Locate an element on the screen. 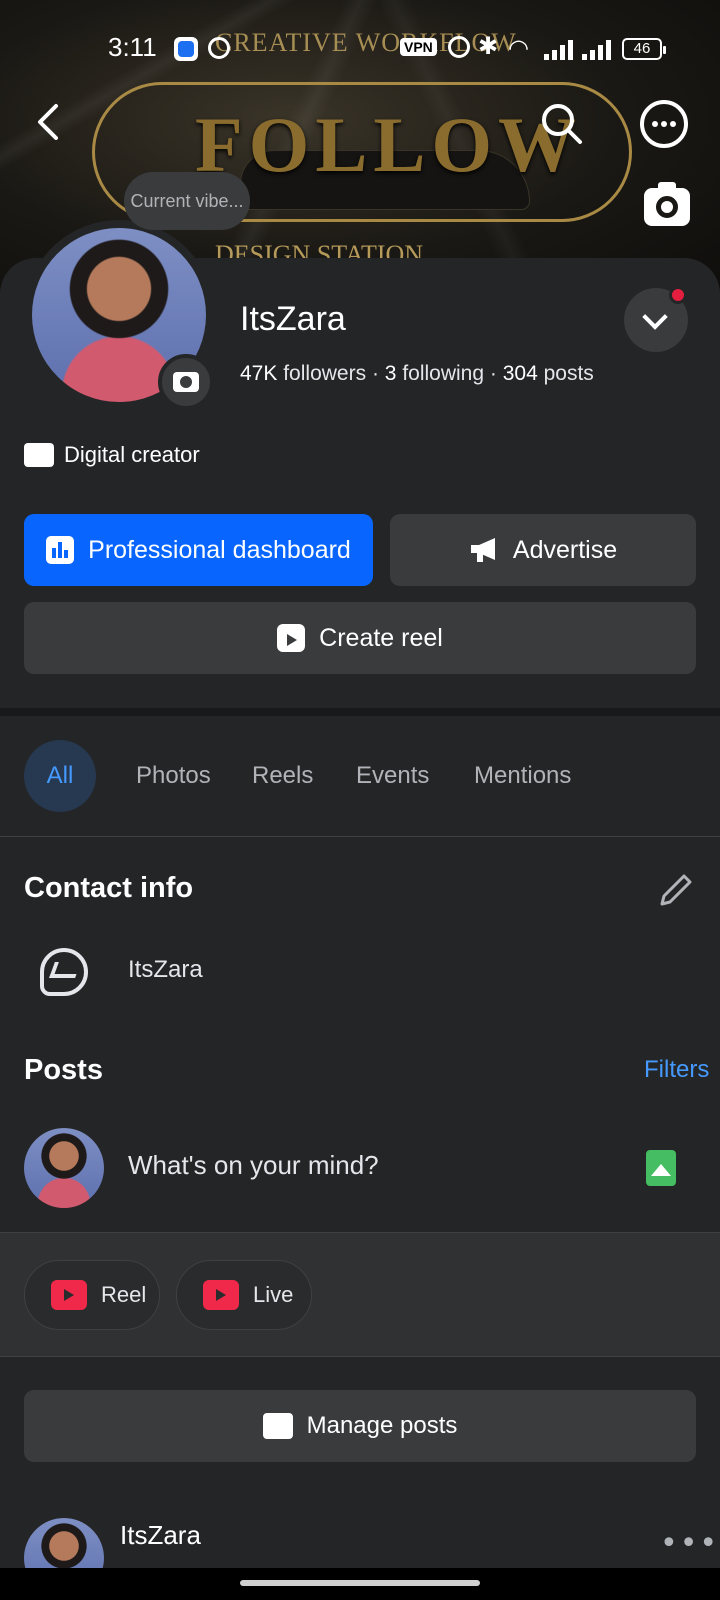 The width and height of the screenshot is (720, 1600). advertise-label: Advertise is located at coordinates (565, 549).